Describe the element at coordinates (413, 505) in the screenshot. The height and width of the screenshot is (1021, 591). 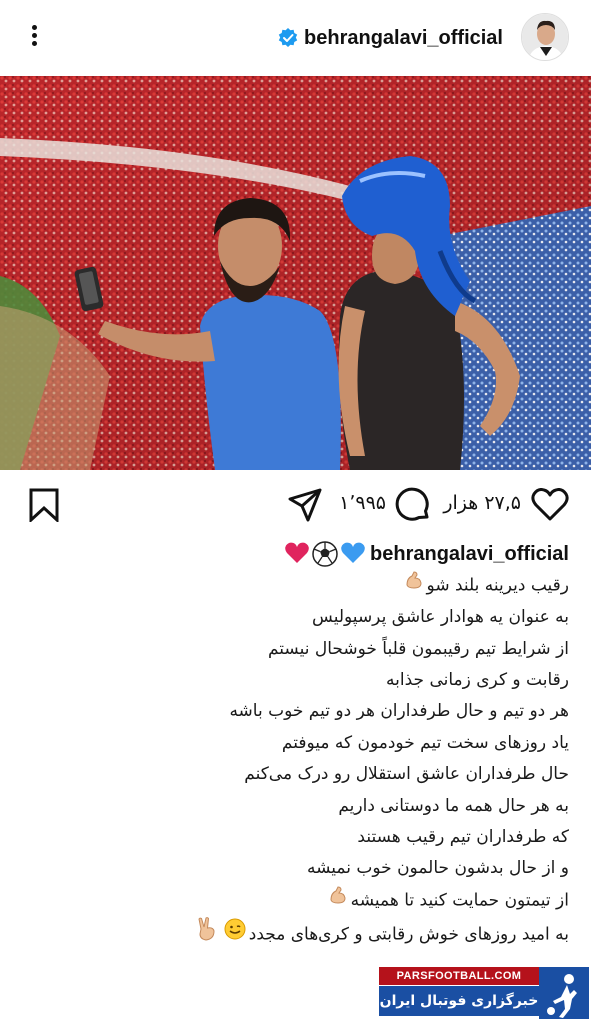
I see `comment-icon` at that location.